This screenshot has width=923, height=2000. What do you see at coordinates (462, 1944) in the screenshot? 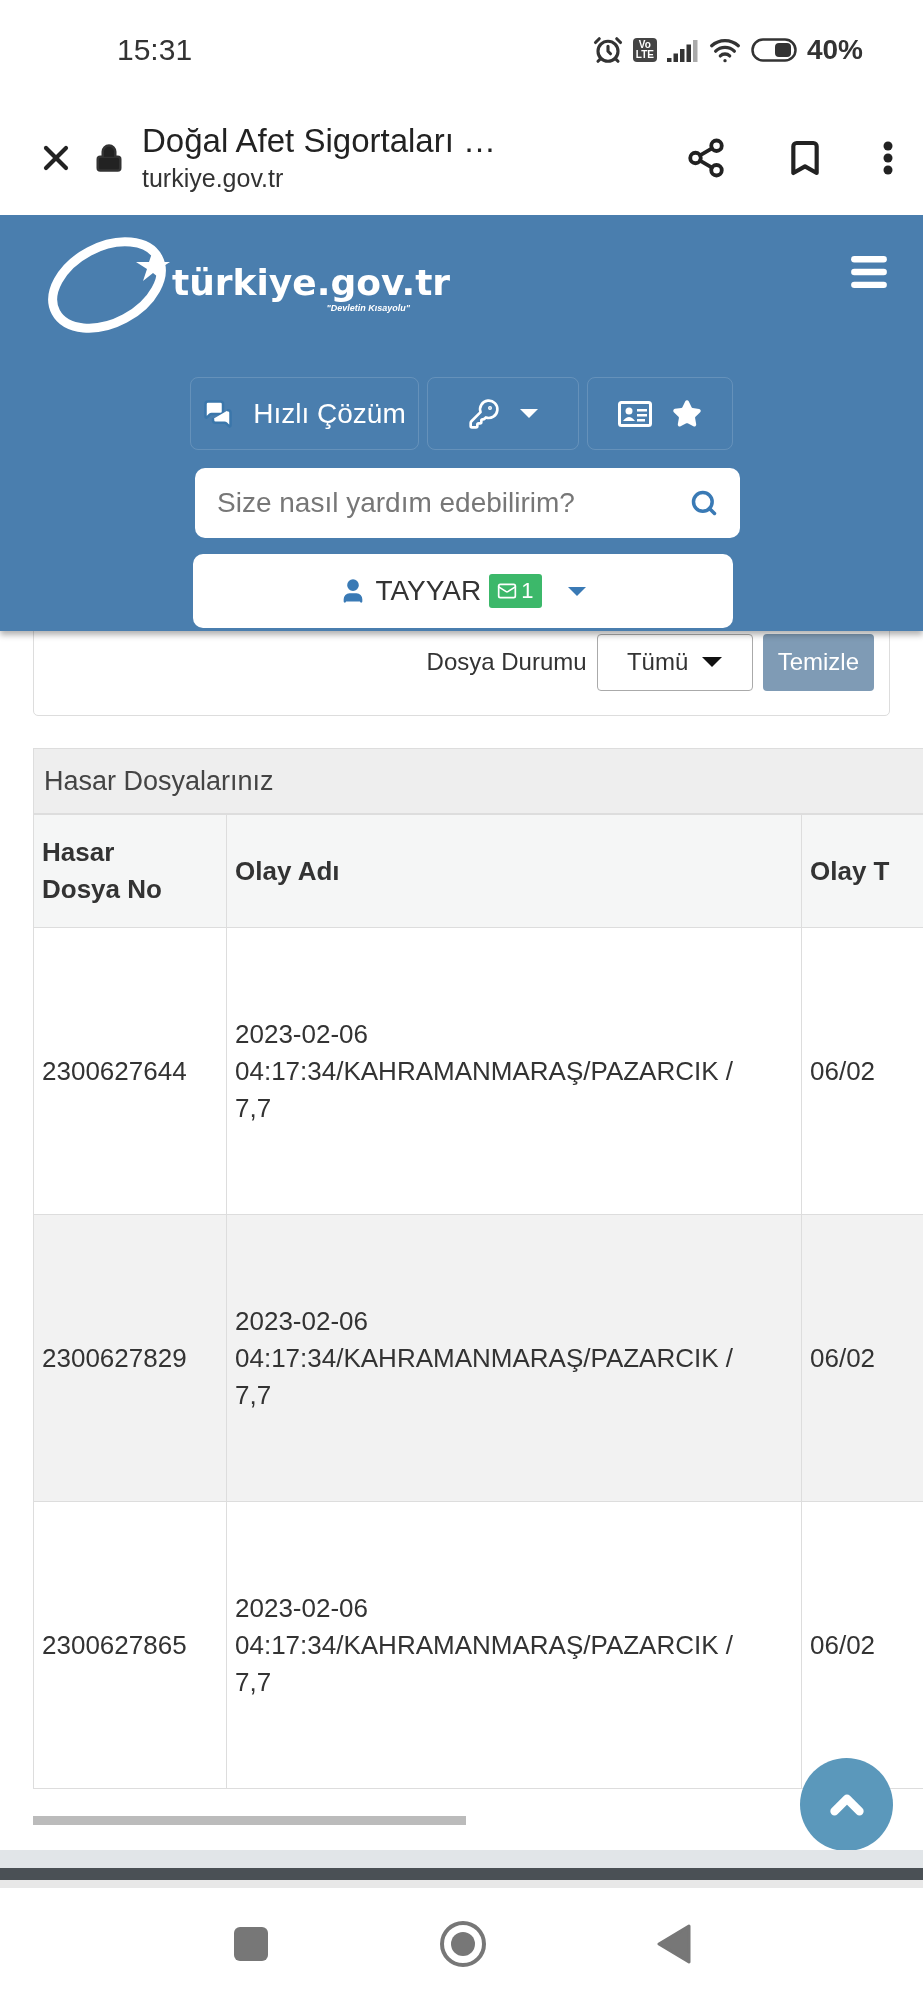
I see `home-button` at bounding box center [462, 1944].